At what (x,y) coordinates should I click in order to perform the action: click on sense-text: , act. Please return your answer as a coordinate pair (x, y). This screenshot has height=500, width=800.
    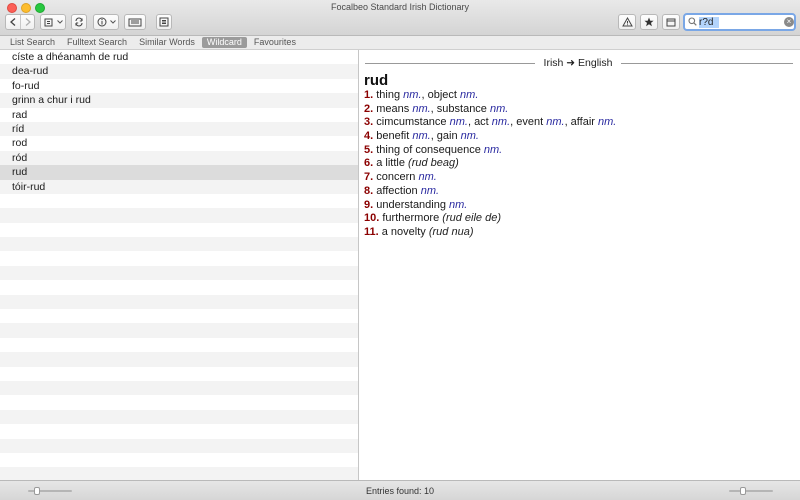
    Looking at the image, I should click on (479, 122).